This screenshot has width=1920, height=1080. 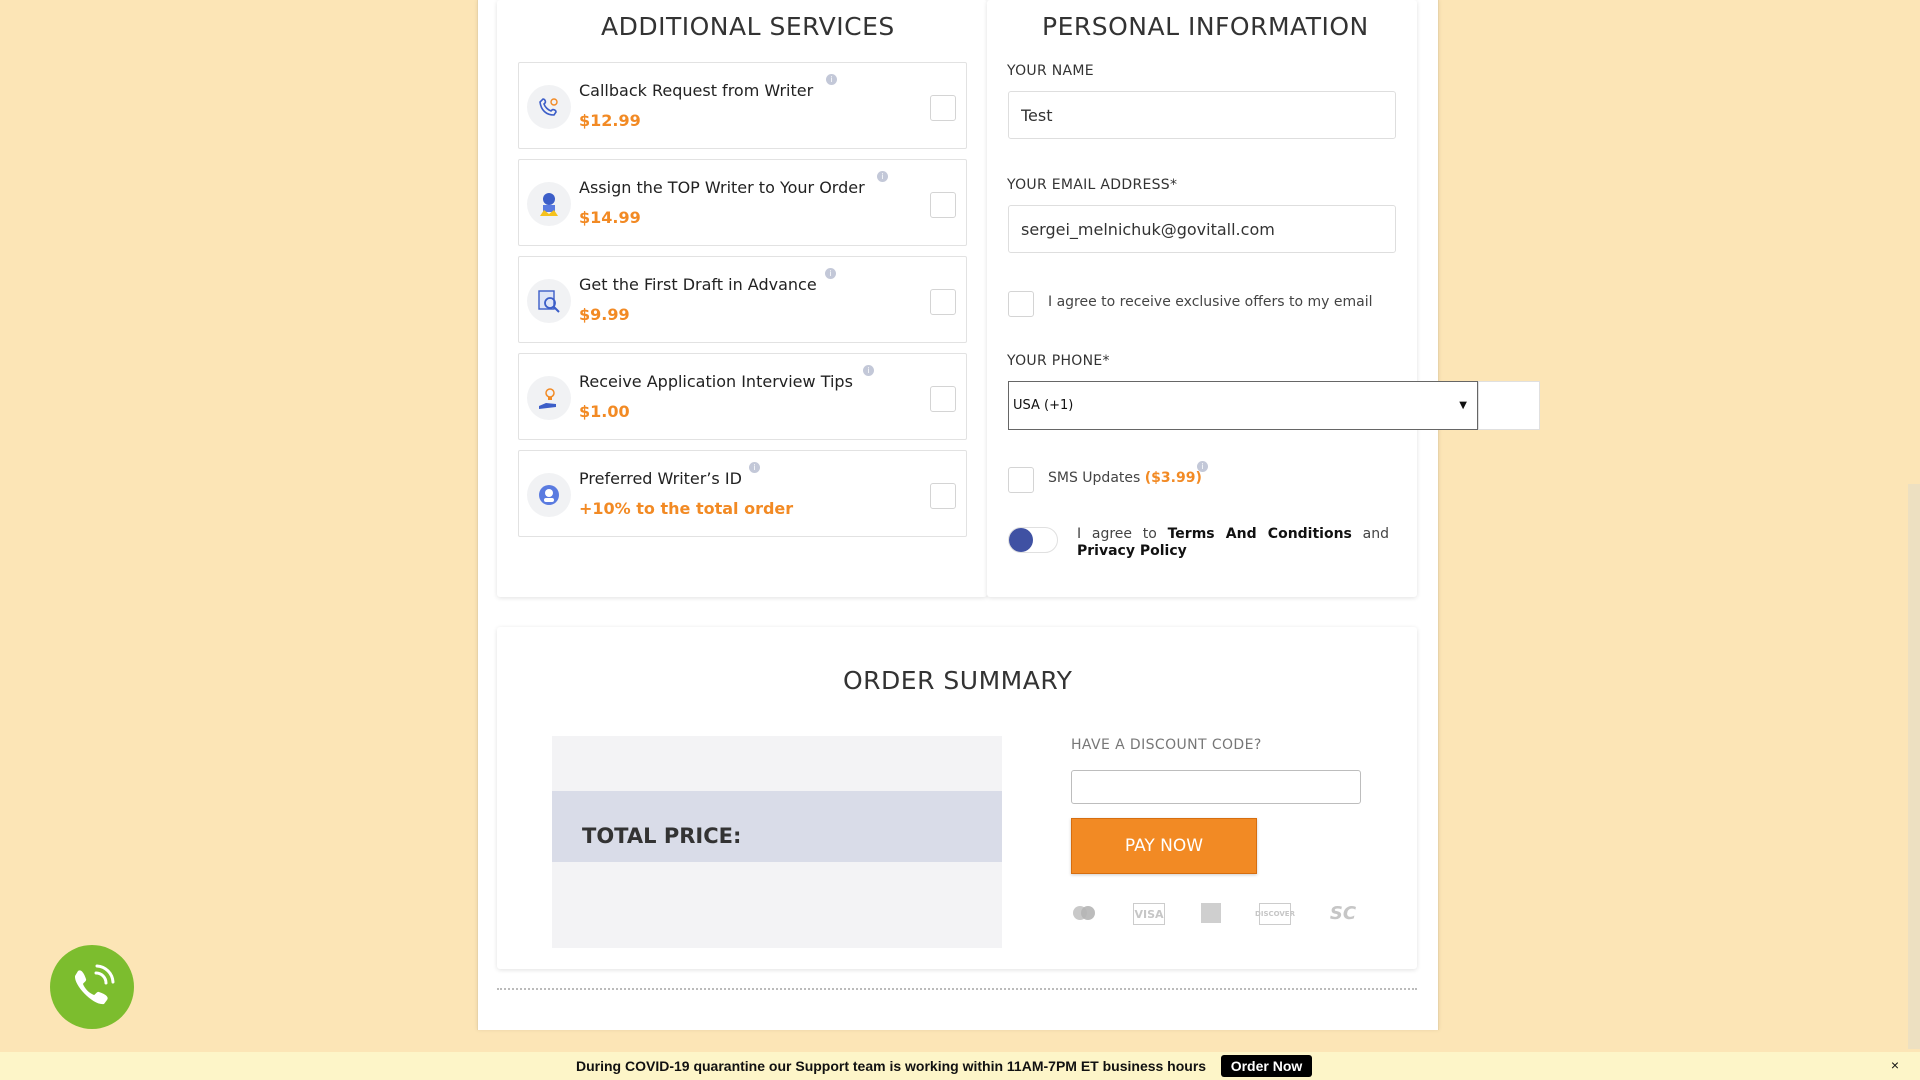 I want to click on sms-updates-text: SMS Updates, so click(x=1094, y=478).